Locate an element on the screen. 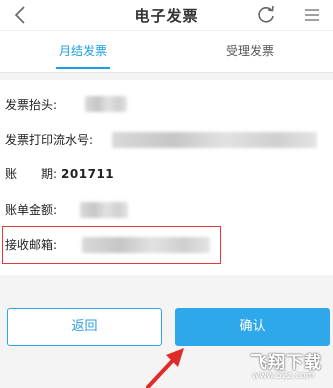  nav-bar: 电子发票 is located at coordinates (166, 15).